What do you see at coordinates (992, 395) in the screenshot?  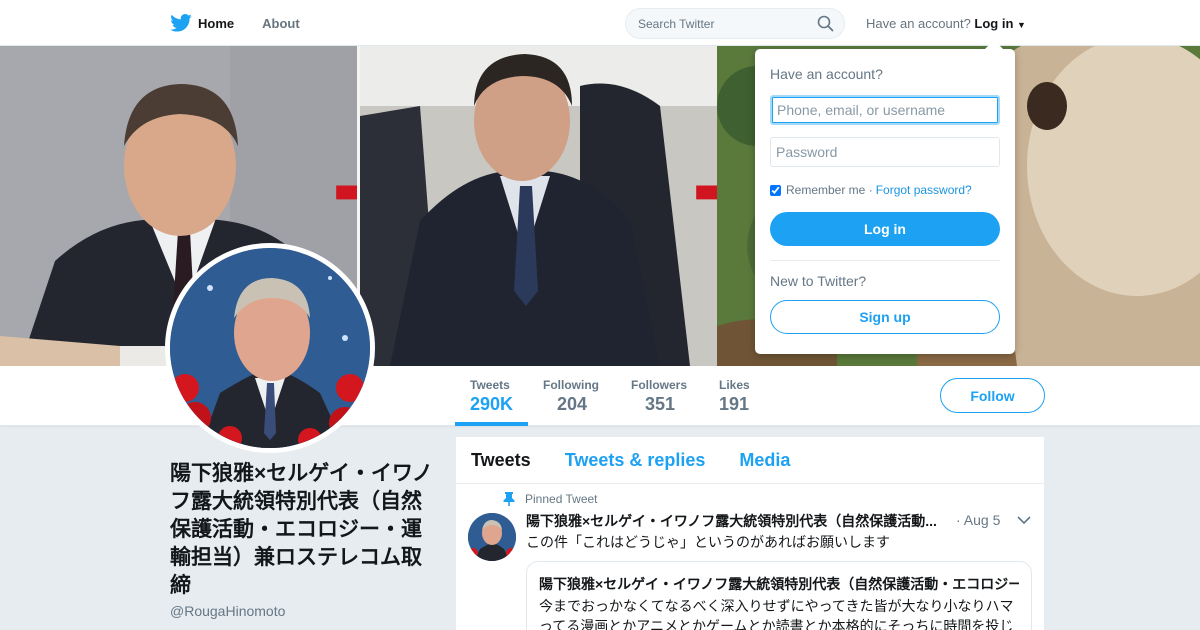 I see `follow-button: Follow` at bounding box center [992, 395].